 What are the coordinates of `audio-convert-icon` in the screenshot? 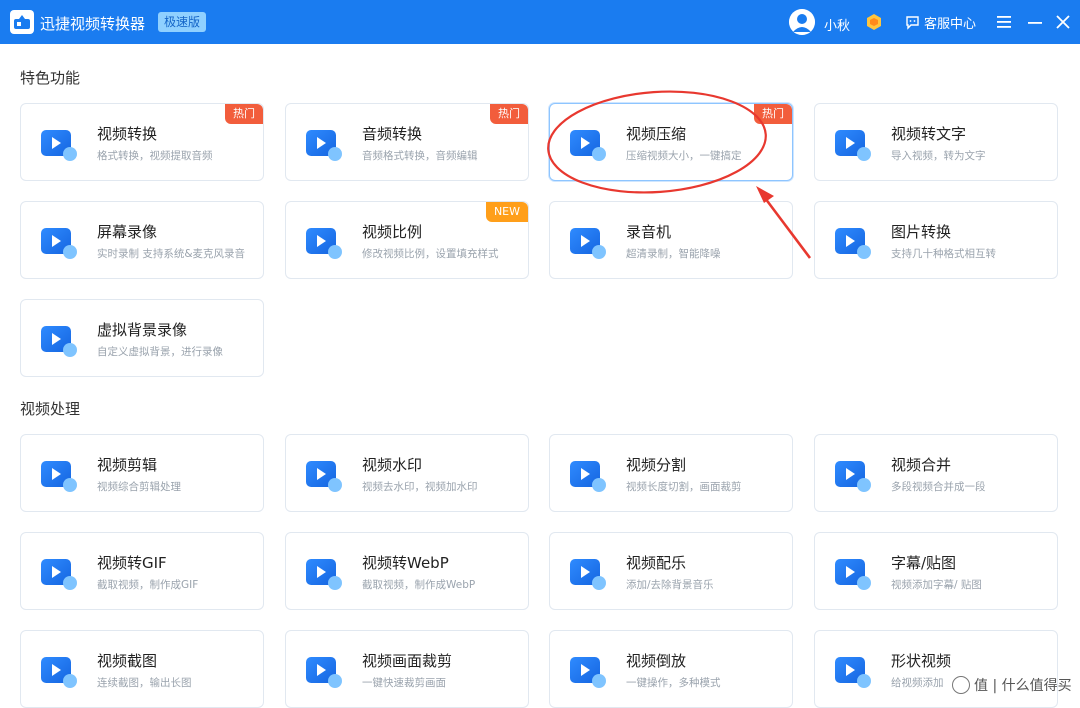 It's located at (324, 144).